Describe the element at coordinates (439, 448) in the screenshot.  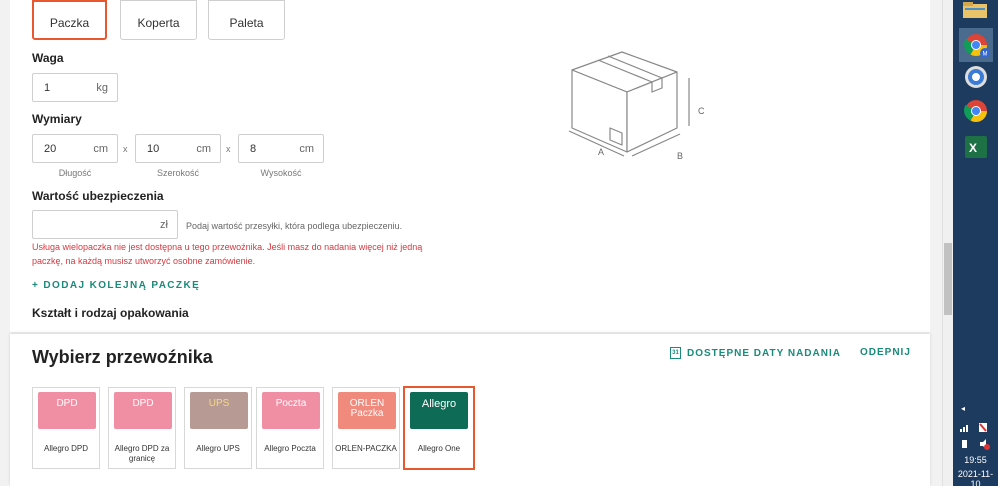
I see `carrier-name: Allegro One` at that location.